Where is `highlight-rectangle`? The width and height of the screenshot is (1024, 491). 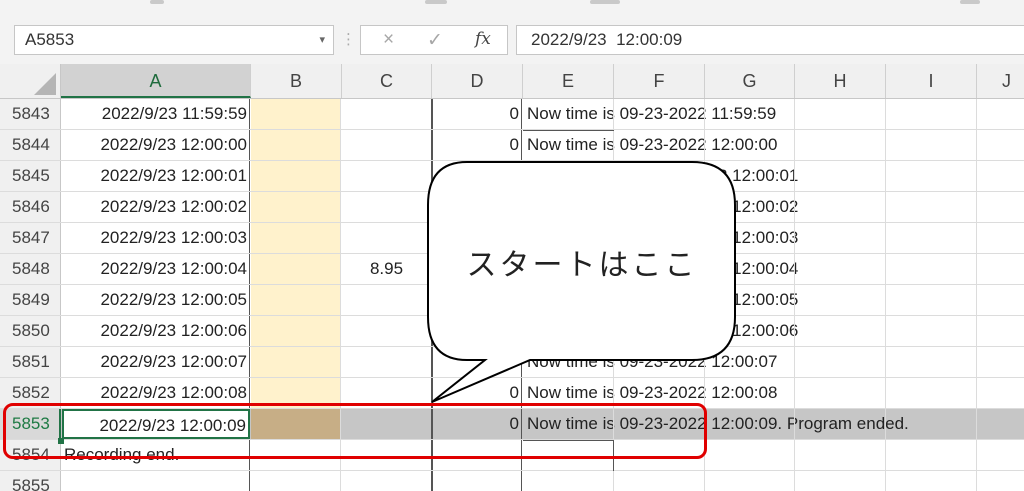
highlight-rectangle is located at coordinates (355, 431).